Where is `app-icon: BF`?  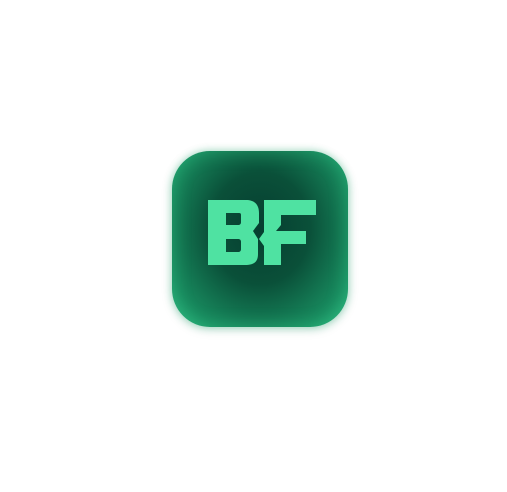
app-icon: BF is located at coordinates (260, 239).